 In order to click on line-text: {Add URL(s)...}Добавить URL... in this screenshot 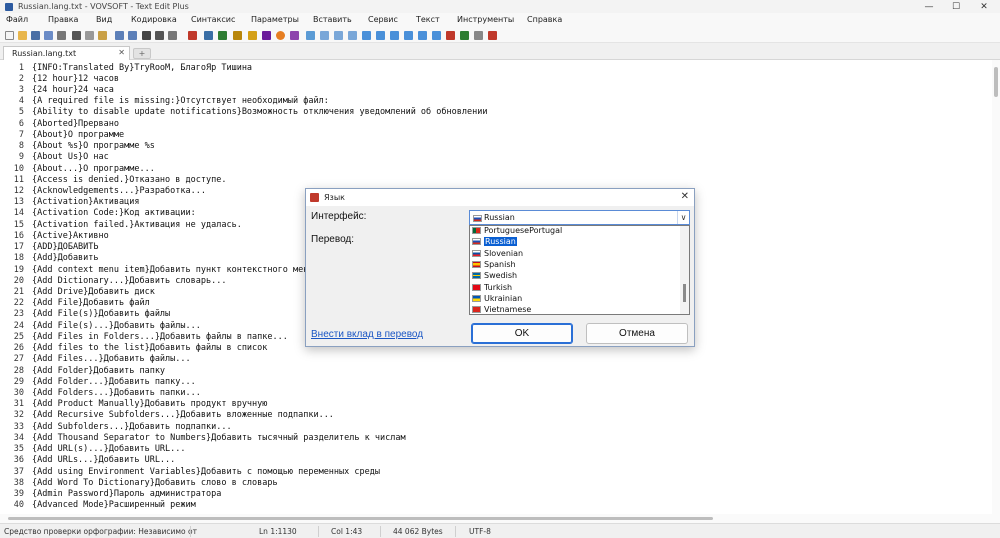, I will do `click(109, 449)`.